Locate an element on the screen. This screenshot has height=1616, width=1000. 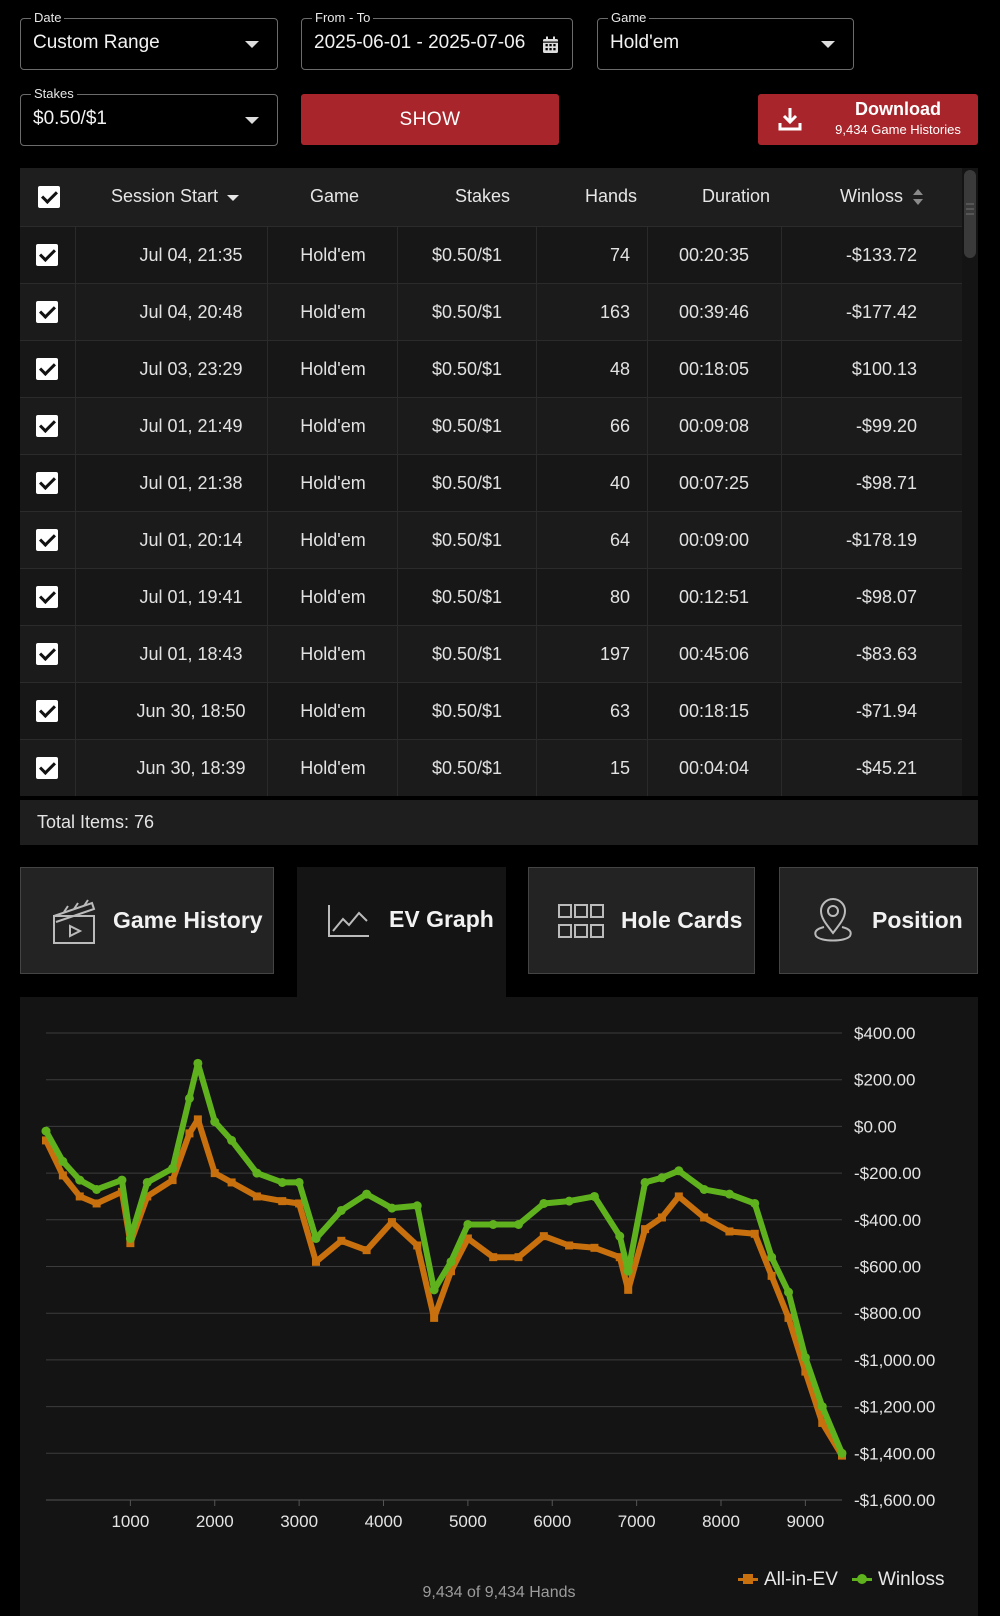
header-hands: Hands is located at coordinates (611, 196).